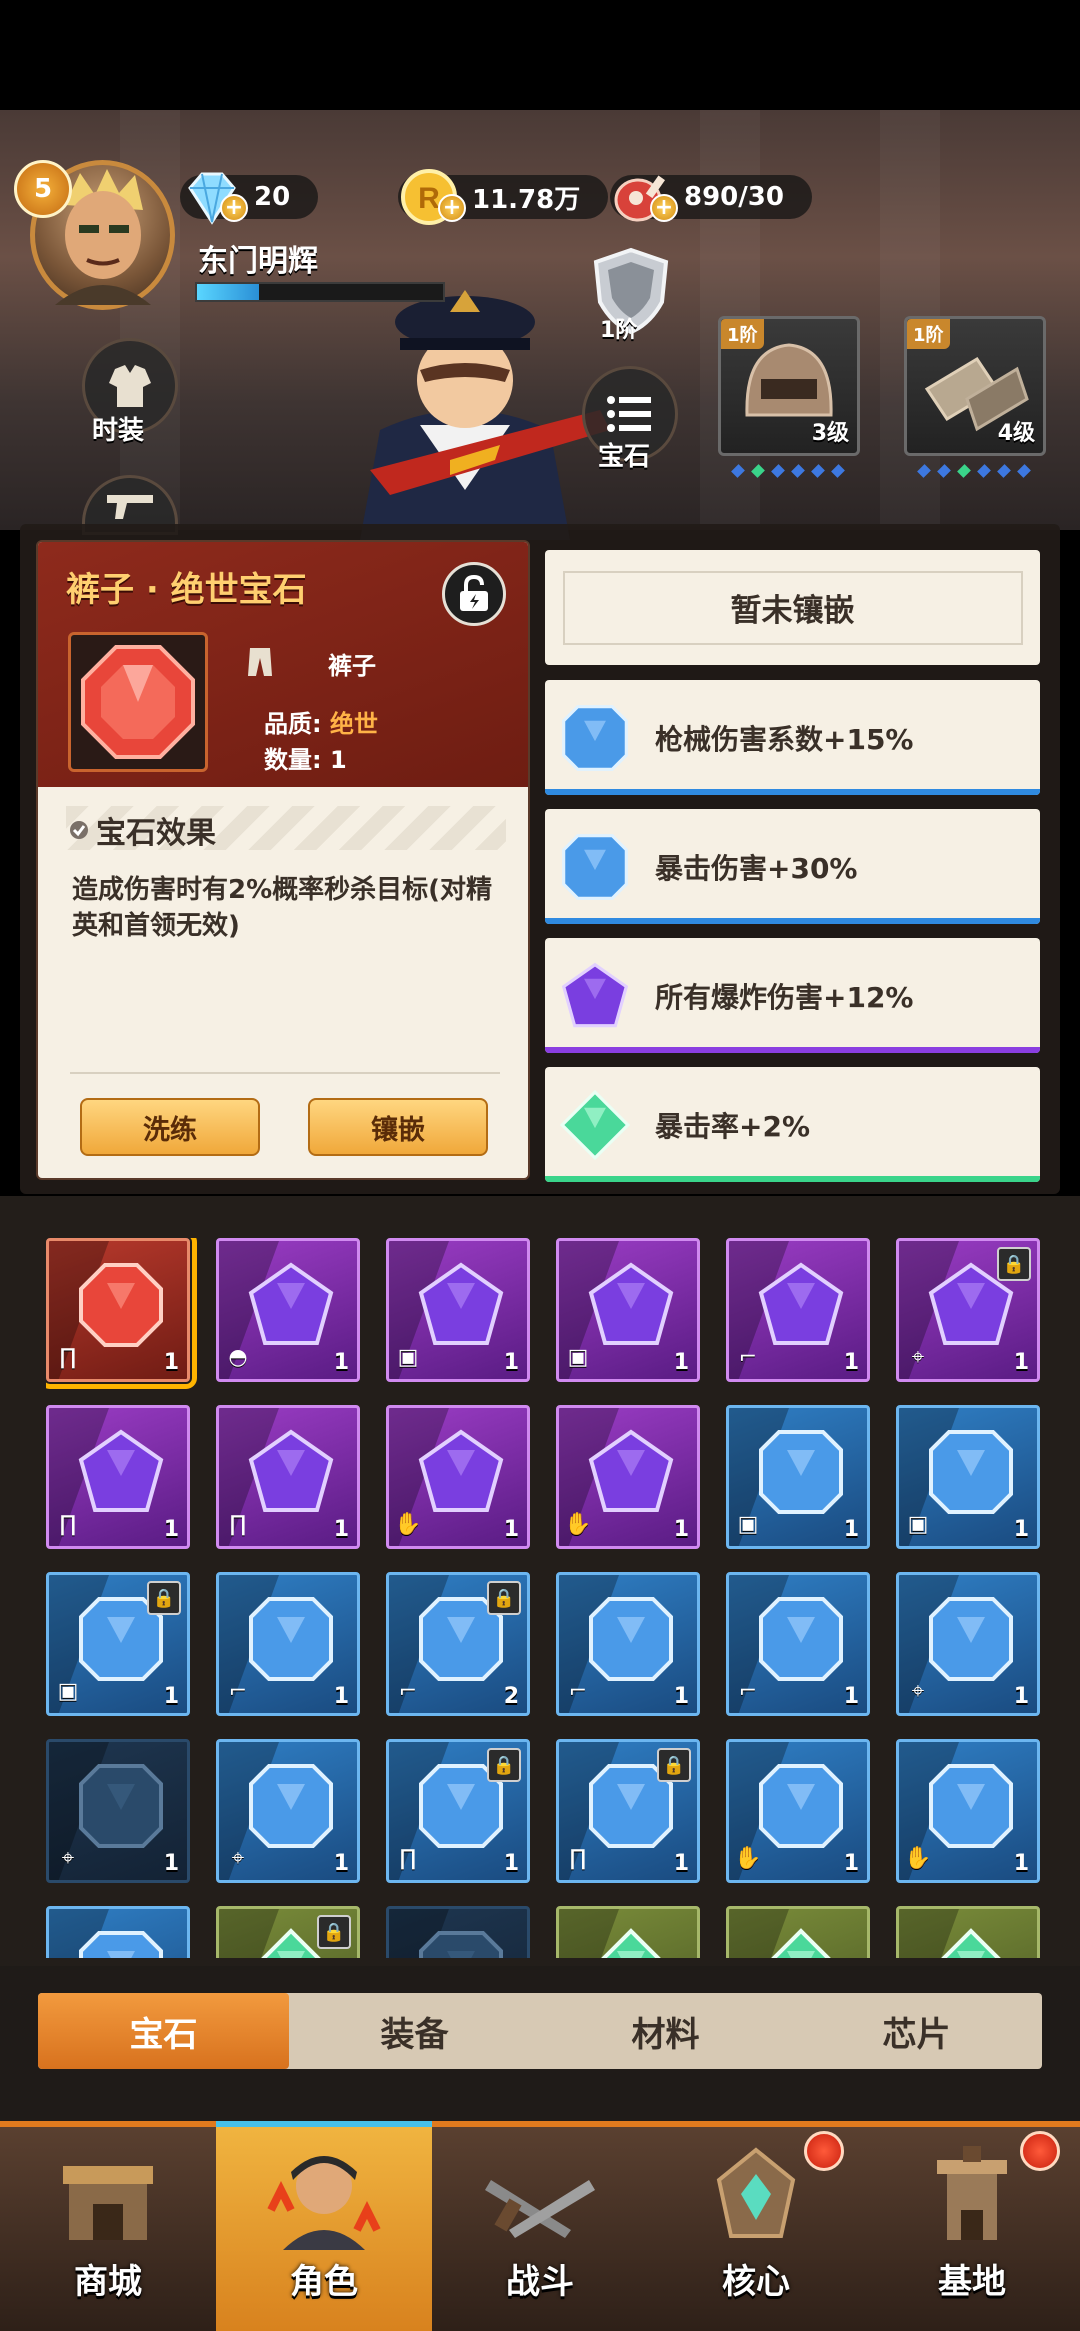 This screenshot has width=1080, height=2331. I want to click on effect-title-text: 宝石效果, so click(156, 833).